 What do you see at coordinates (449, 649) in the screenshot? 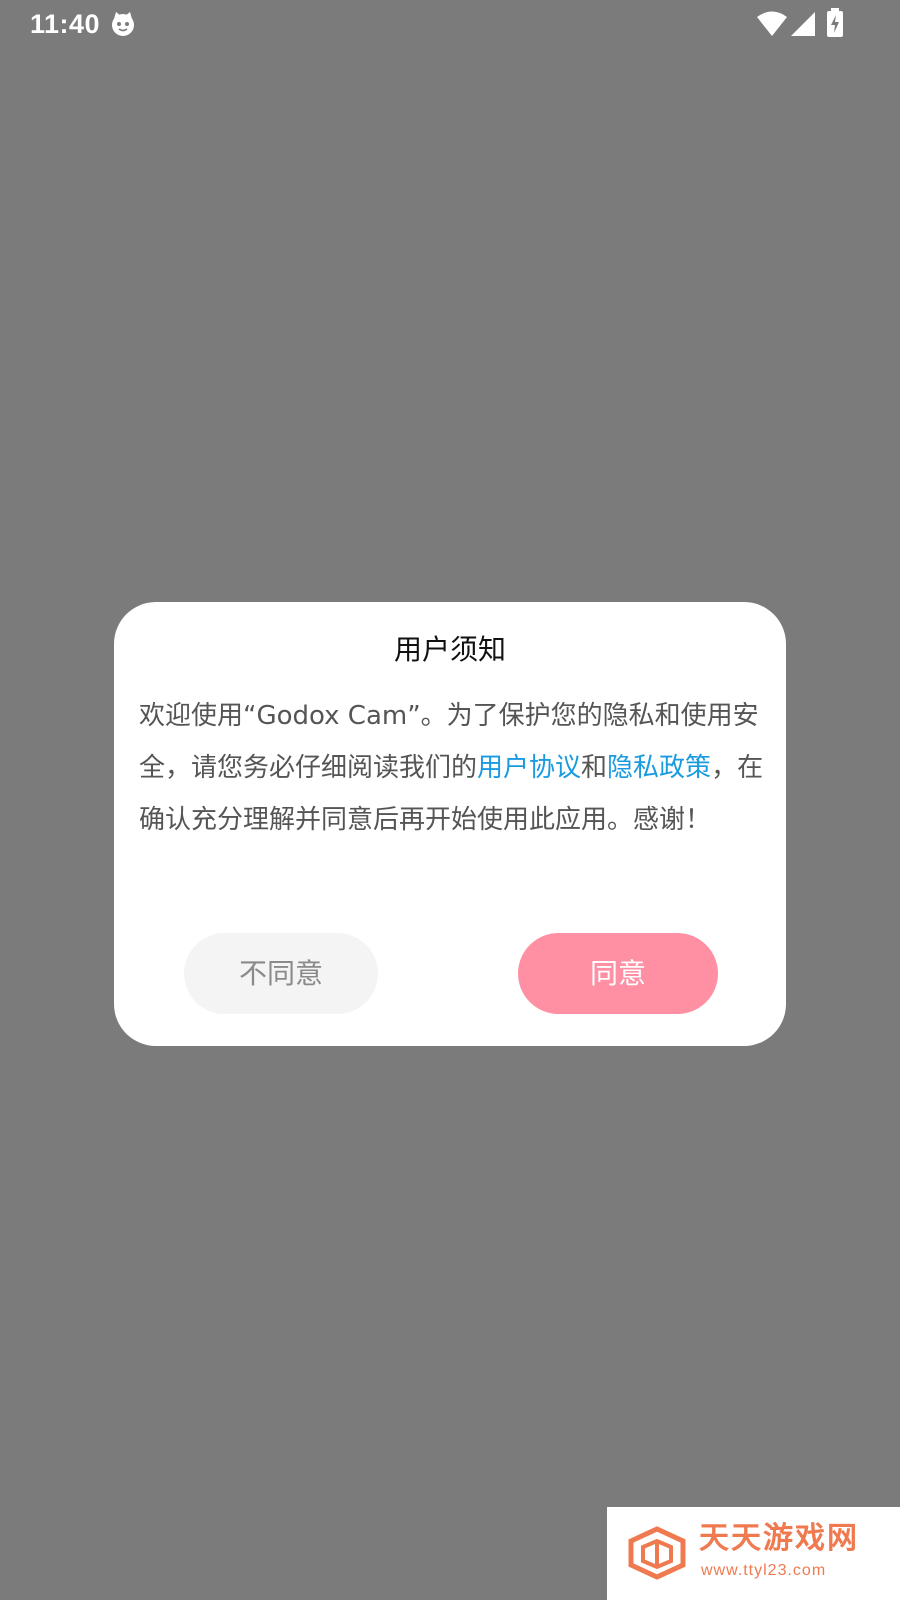
I see `dialog-title: 用户须知` at bounding box center [449, 649].